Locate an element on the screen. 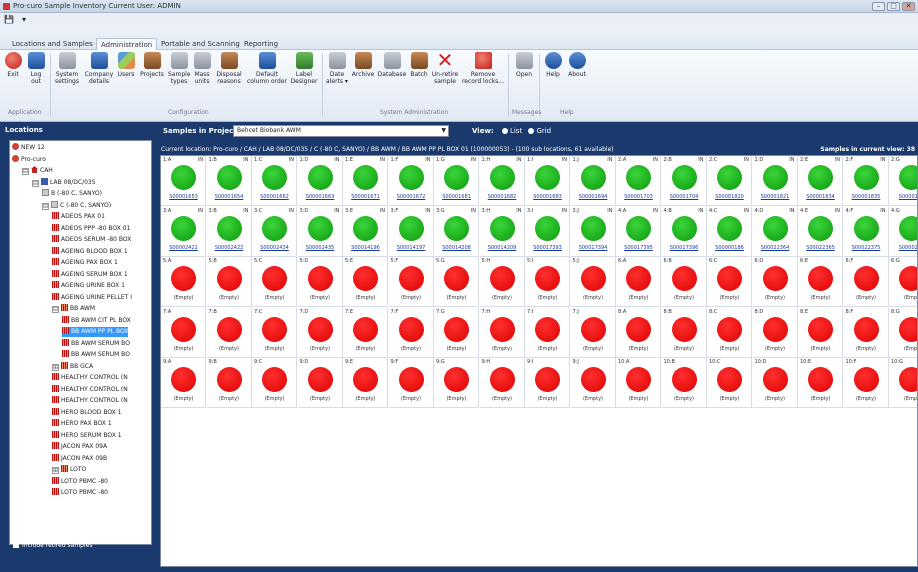 This screenshot has height=572, width=918. sample-cell: 9:G (Empty) is located at coordinates (456, 383).